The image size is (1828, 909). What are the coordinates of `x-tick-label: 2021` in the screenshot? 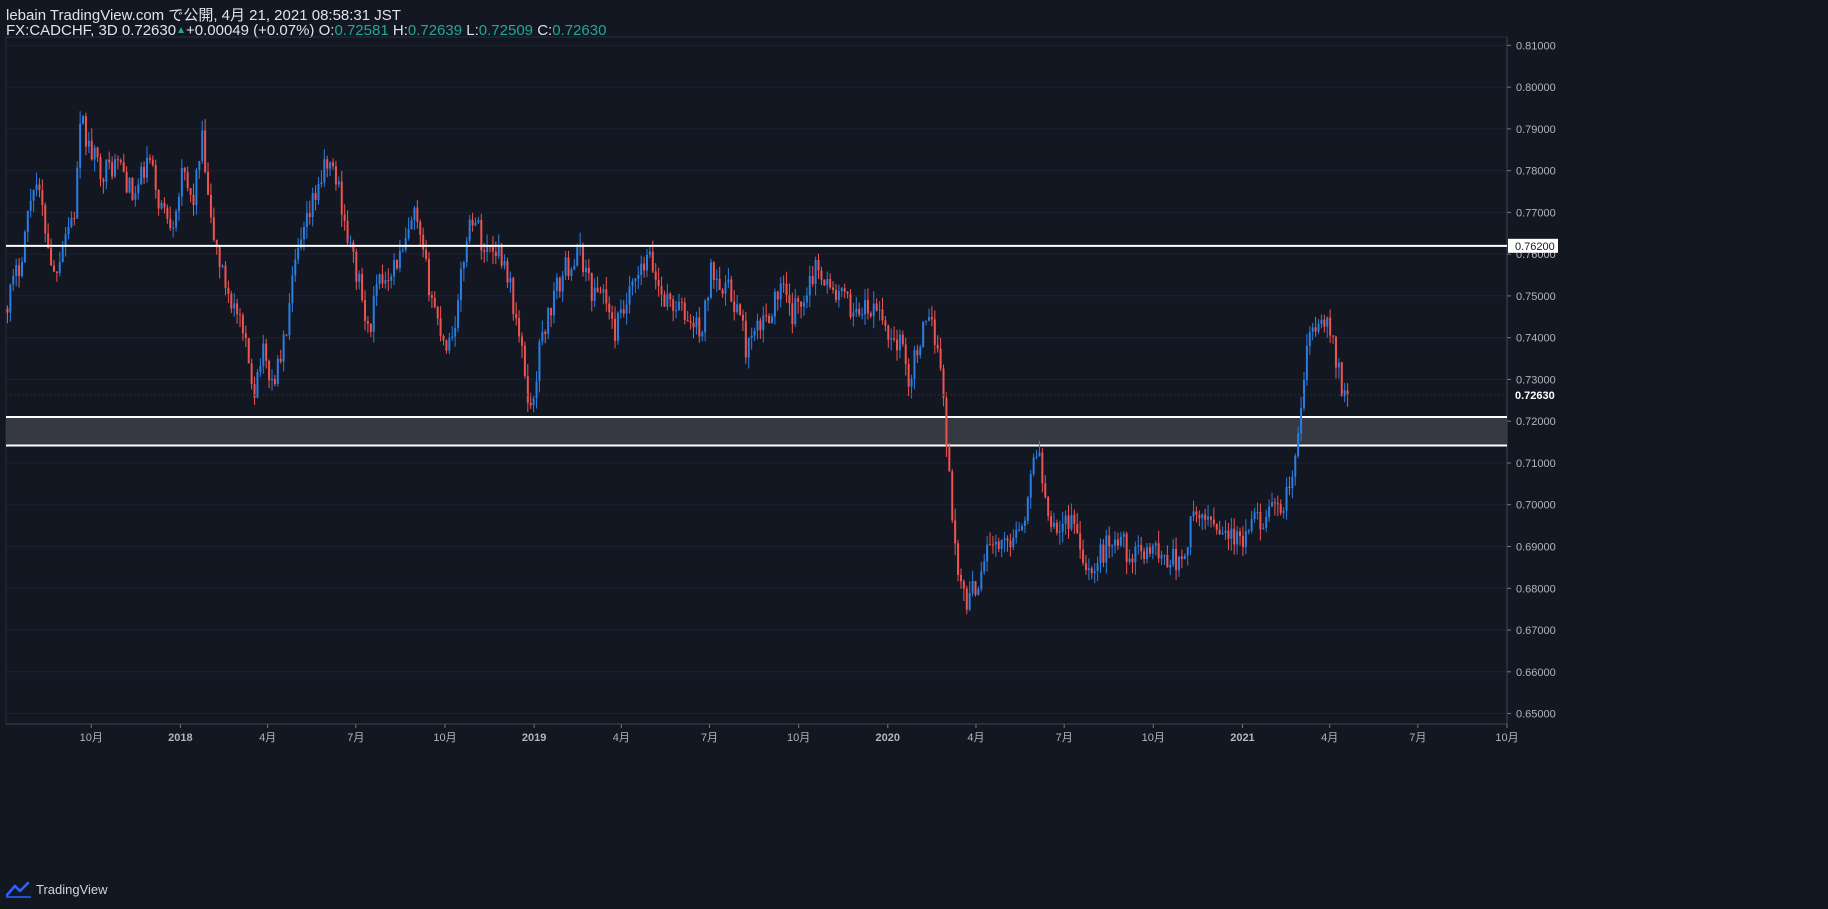 It's located at (1242, 738).